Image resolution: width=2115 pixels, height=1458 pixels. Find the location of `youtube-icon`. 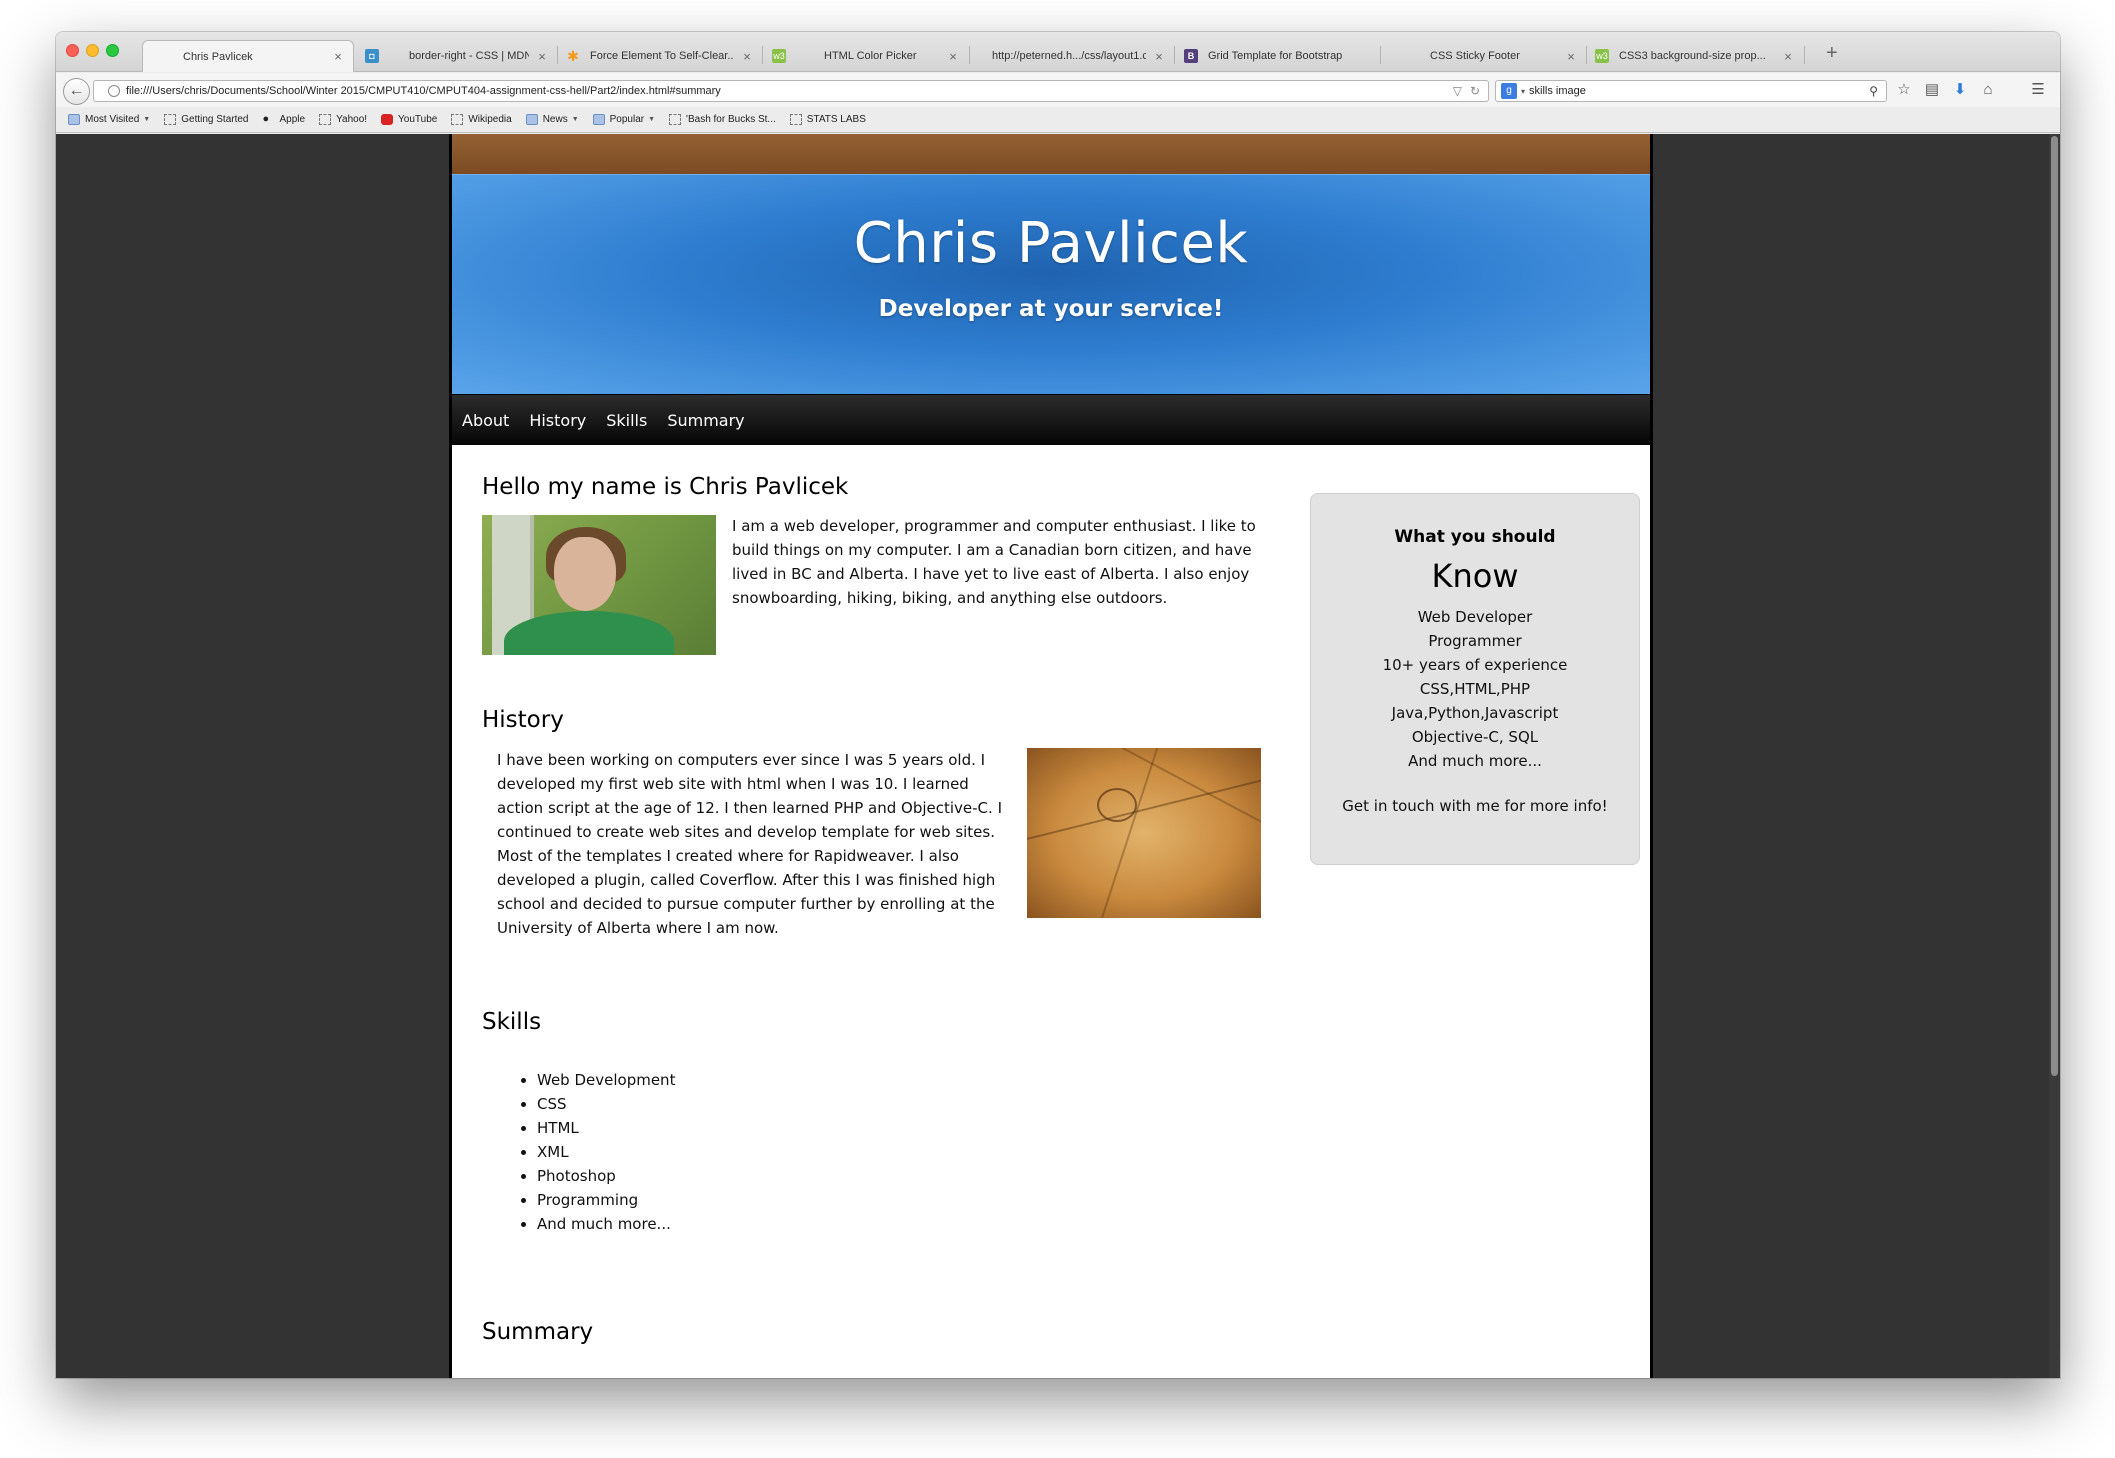

youtube-icon is located at coordinates (387, 119).